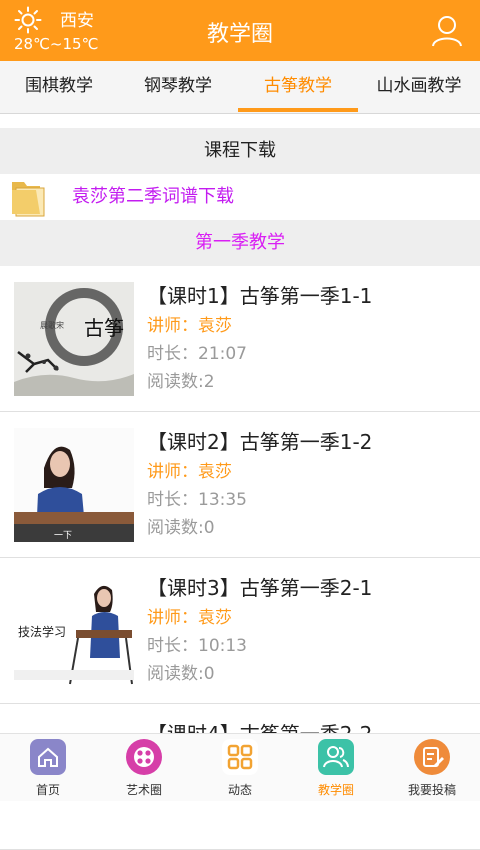 The height and width of the screenshot is (850, 480). Describe the element at coordinates (42, 631) in the screenshot. I see `thumbnail-caption: 技法学习` at that location.